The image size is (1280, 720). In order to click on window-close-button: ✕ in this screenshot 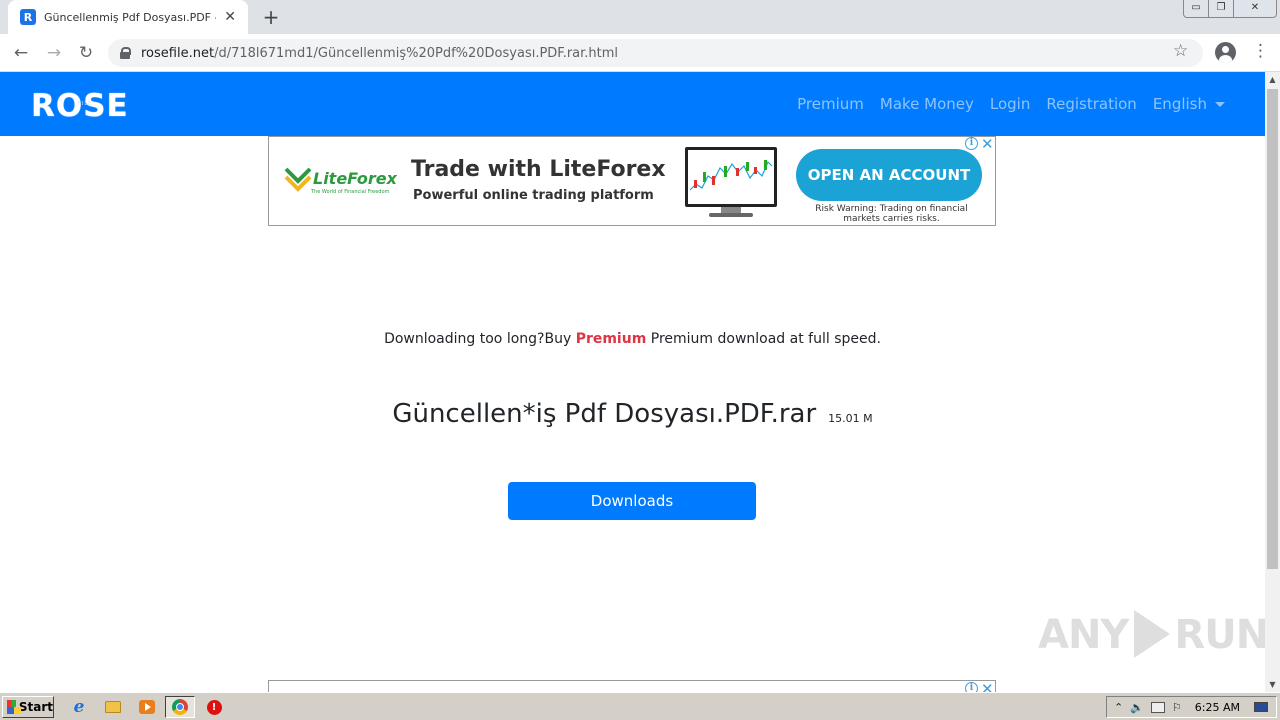, I will do `click(1255, 9)`.